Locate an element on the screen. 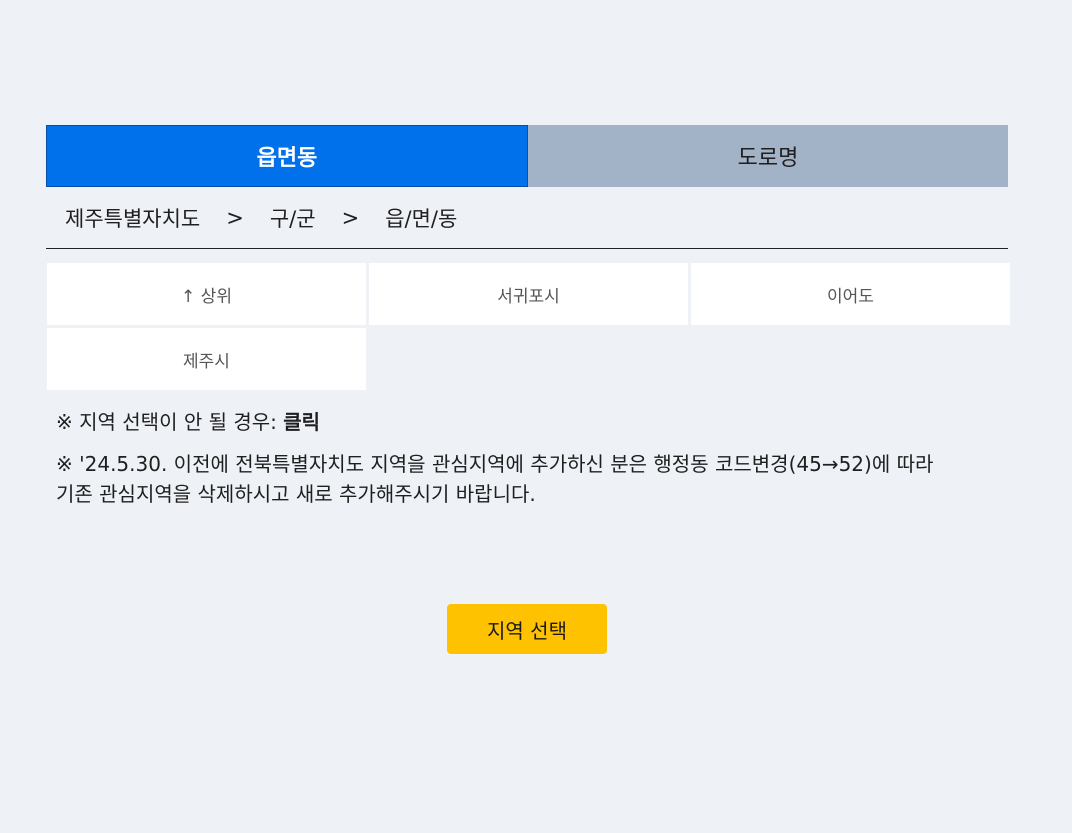 This screenshot has height=833, width=1072. region-item-seogwipo: 서귀포시 is located at coordinates (528, 294).